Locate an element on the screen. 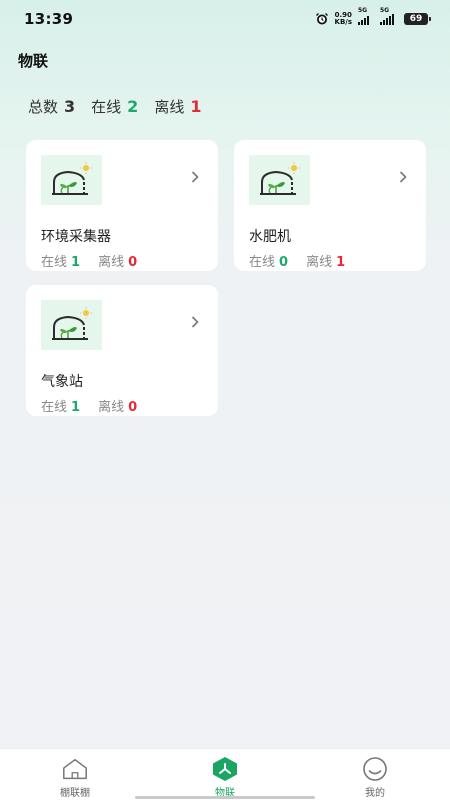  status-icons: 0.90 KB/s 5G 5G 69 is located at coordinates (373, 16).